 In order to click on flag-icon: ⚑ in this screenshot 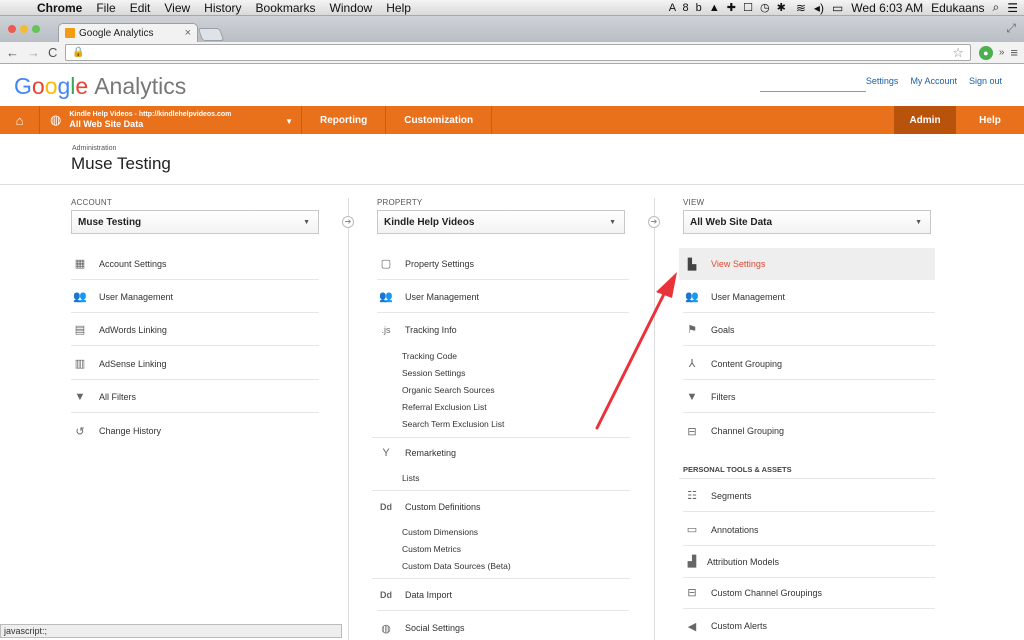, I will do `click(692, 330)`.